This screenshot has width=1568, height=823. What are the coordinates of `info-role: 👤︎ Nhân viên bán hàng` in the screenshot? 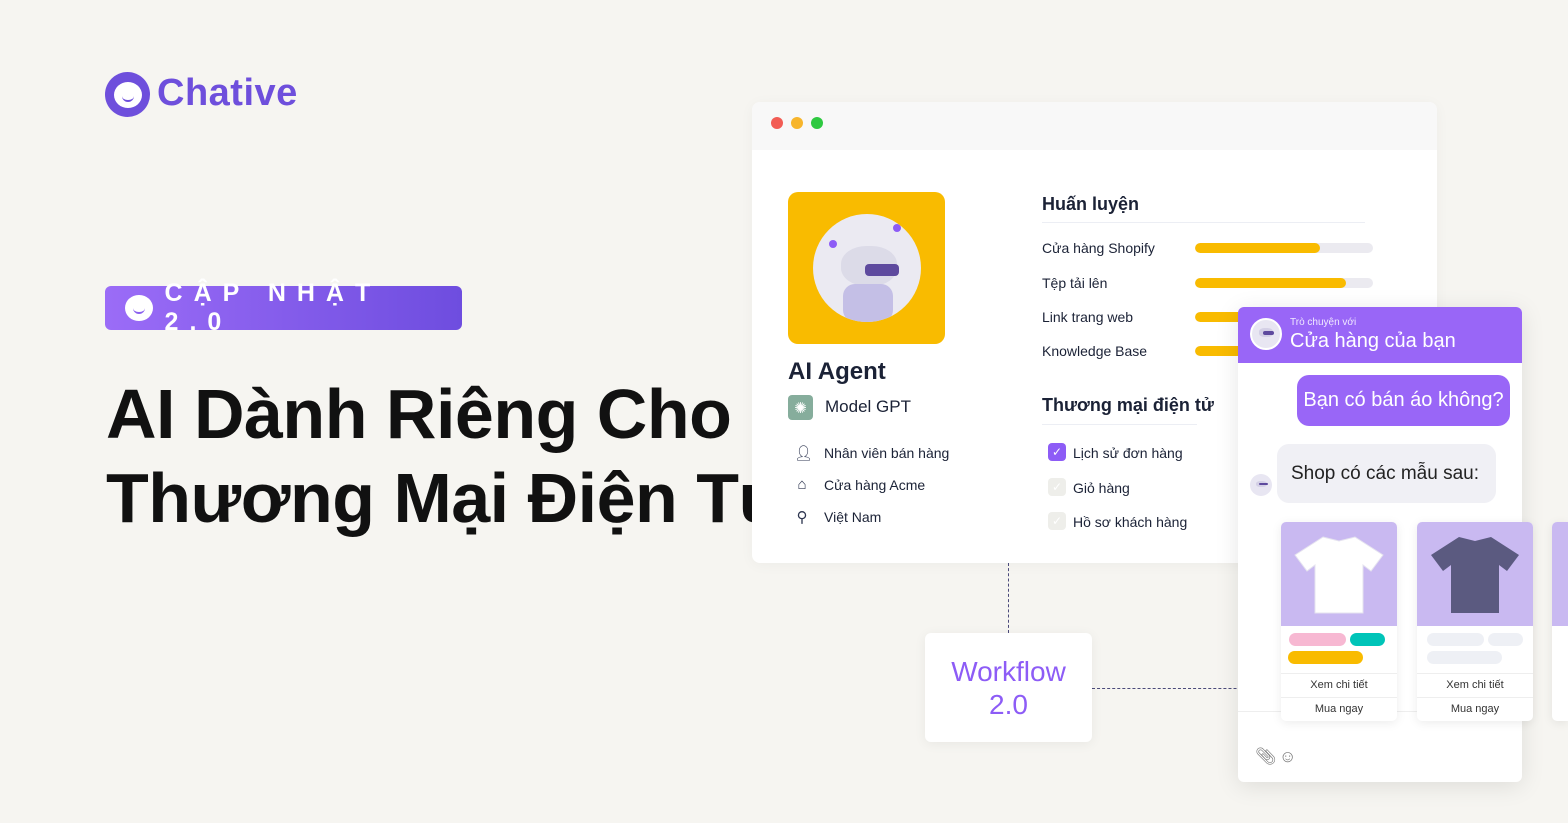 It's located at (871, 453).